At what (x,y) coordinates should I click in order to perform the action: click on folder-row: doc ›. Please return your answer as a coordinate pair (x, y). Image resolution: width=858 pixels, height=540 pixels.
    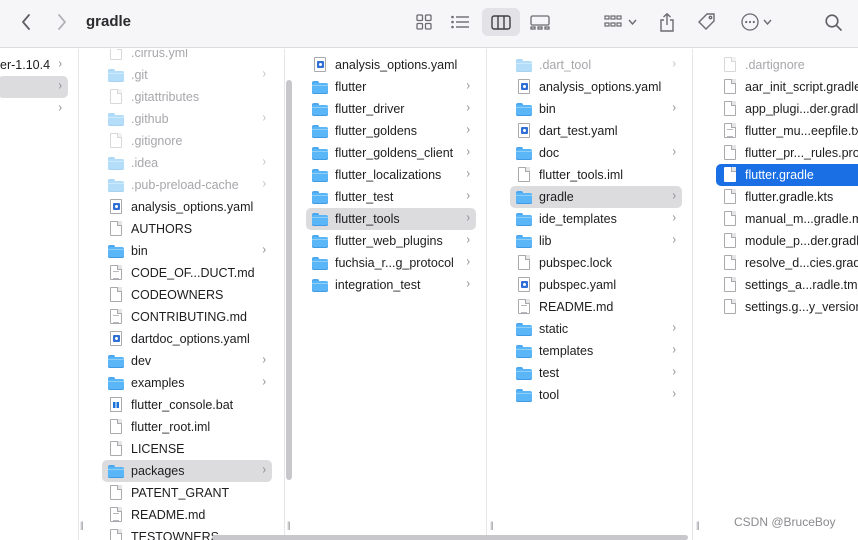
    Looking at the image, I should click on (596, 153).